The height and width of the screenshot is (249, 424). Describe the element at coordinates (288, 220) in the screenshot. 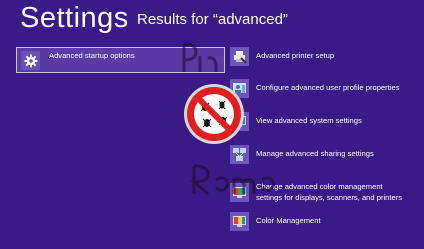

I see `result-label: Color Management` at that location.